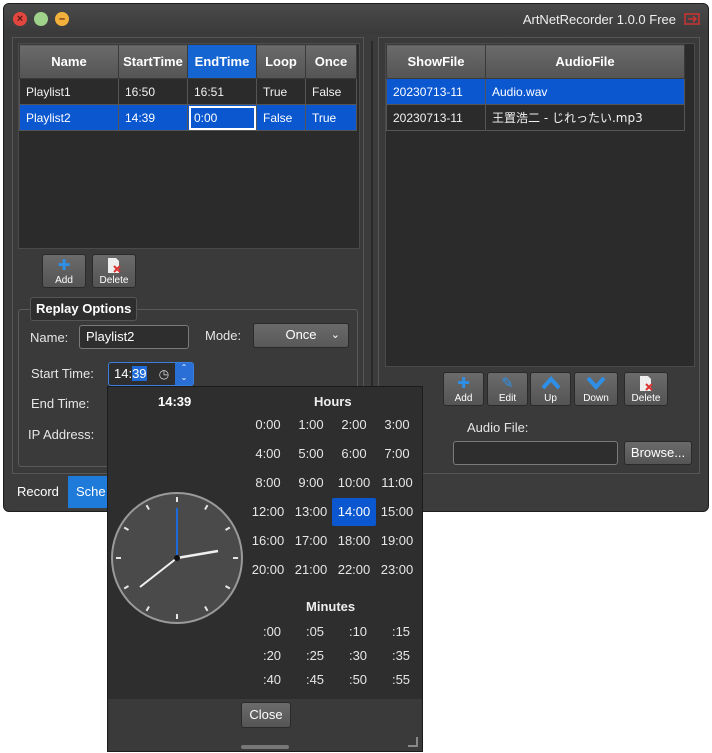  I want to click on table-row: 20230713-11 王置浩二 - じれったい.mp3, so click(535, 117).